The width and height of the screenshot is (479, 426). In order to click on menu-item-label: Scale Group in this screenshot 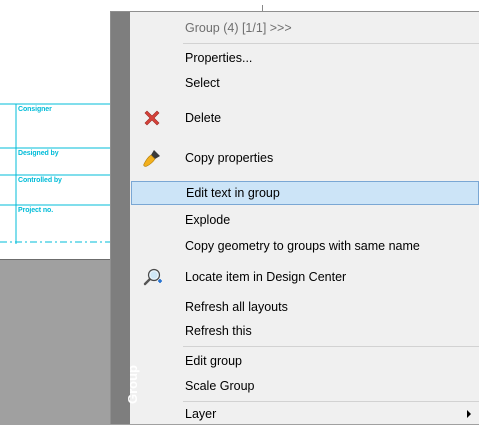, I will do `click(220, 386)`.